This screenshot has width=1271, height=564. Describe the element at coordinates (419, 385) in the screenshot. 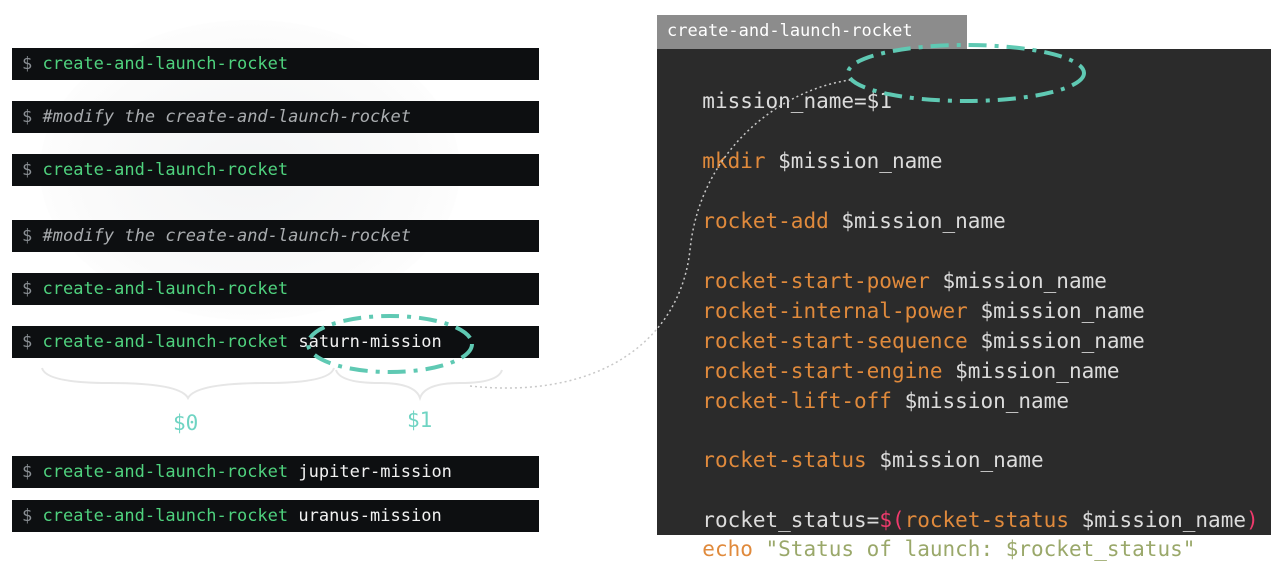

I see `brace-dollar-one` at that location.